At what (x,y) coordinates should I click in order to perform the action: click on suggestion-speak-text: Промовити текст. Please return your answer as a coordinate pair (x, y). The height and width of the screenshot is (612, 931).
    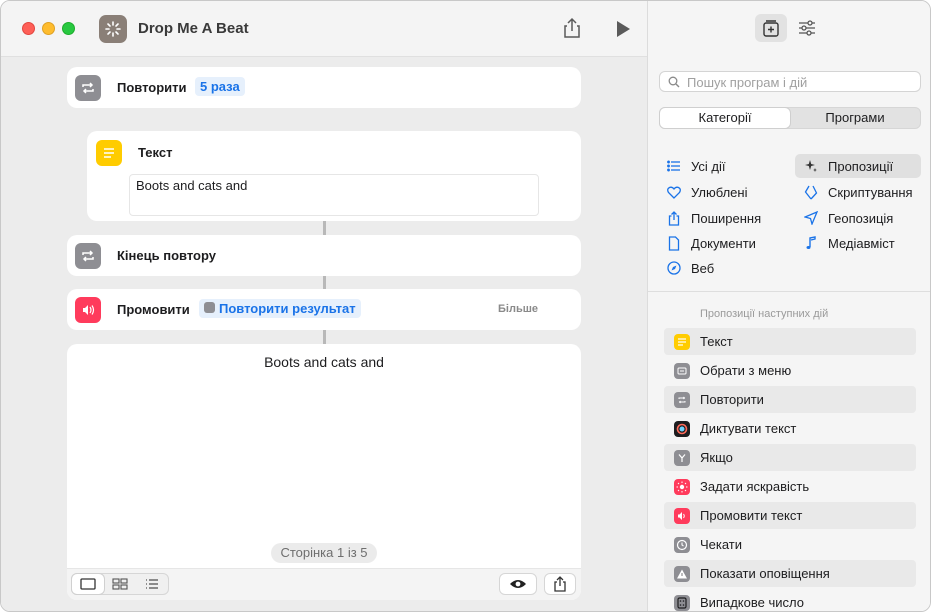
    Looking at the image, I should click on (790, 515).